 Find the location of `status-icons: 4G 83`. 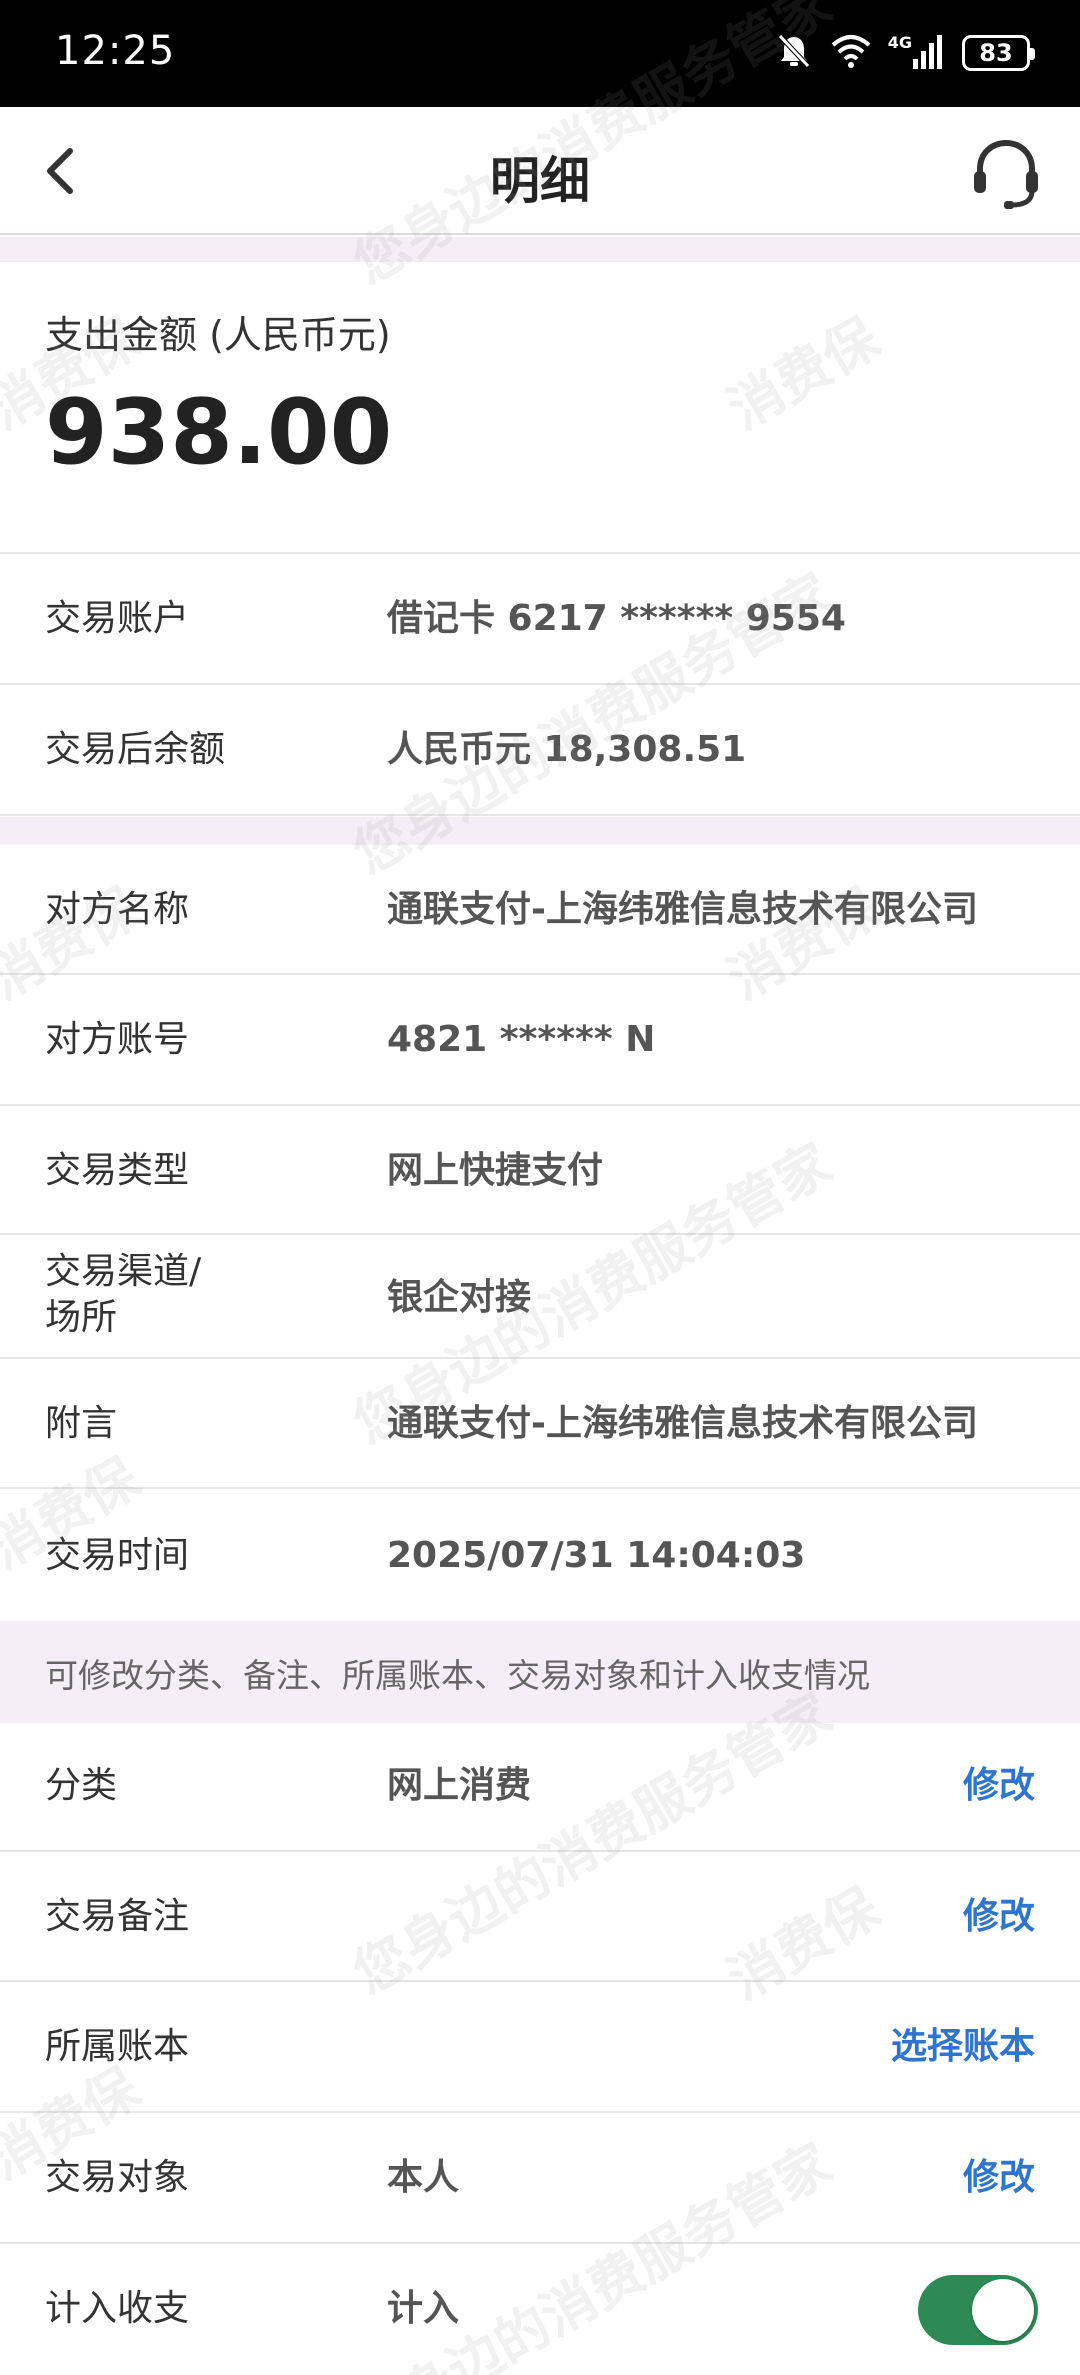

status-icons: 4G 83 is located at coordinates (904, 53).